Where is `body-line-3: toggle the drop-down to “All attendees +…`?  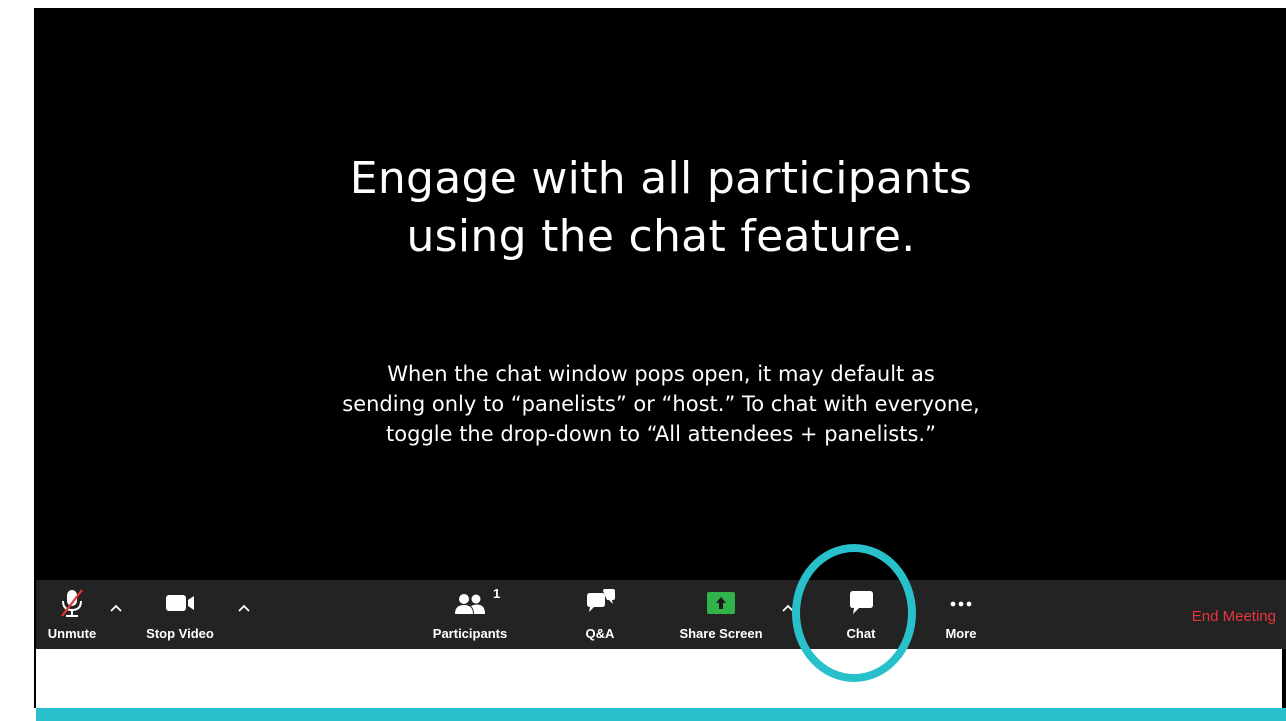
body-line-3: toggle the drop-down to “All attendees +… is located at coordinates (661, 434).